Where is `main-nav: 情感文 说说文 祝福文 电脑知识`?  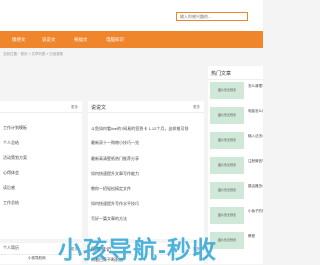
main-nav: 情感文 说说文 祝福文 电脑知识 is located at coordinates (131, 39).